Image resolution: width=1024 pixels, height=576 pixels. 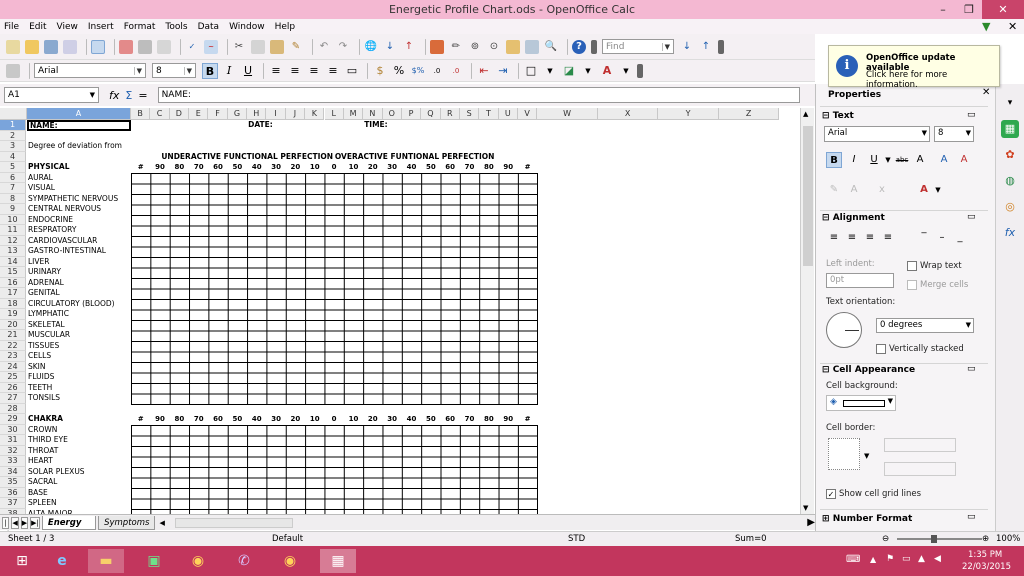 What do you see at coordinates (51, 95) in the screenshot?
I see `name-box: A1 ▼` at bounding box center [51, 95].